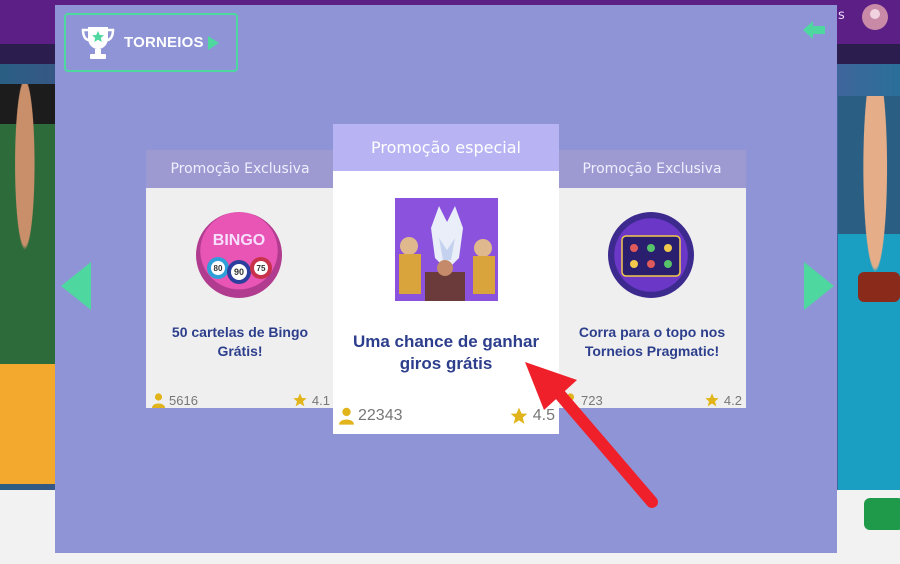 This screenshot has width=900, height=564. I want to click on players-count: 22343, so click(371, 416).